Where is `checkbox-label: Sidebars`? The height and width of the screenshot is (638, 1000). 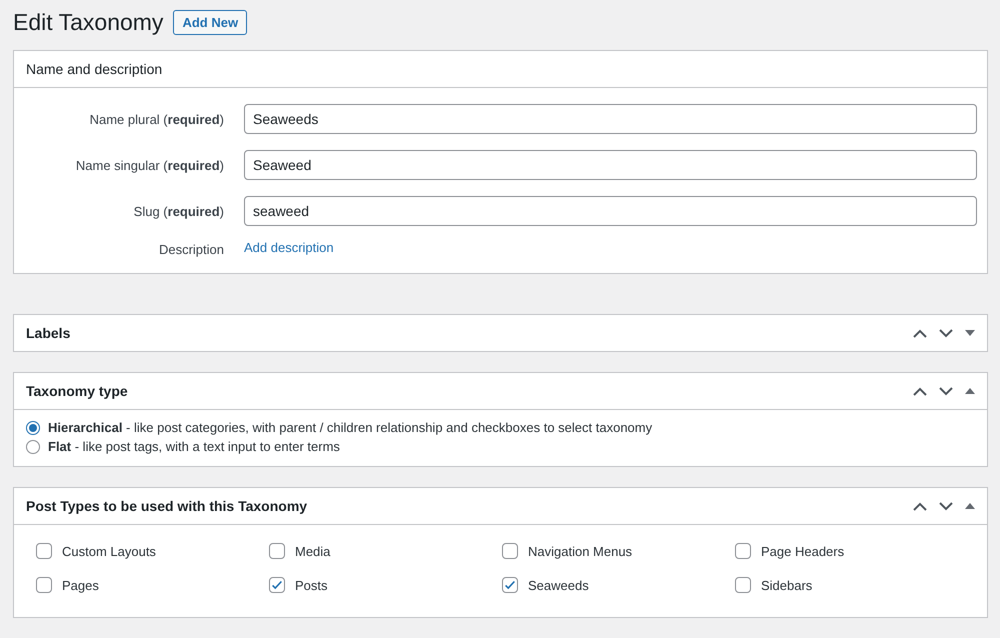
checkbox-label: Sidebars is located at coordinates (786, 585).